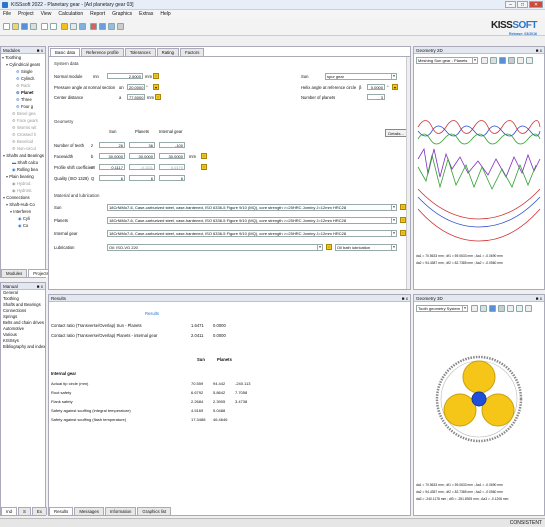  I want to click on tree-item: ⚙ Non-circul, so click(23, 148).